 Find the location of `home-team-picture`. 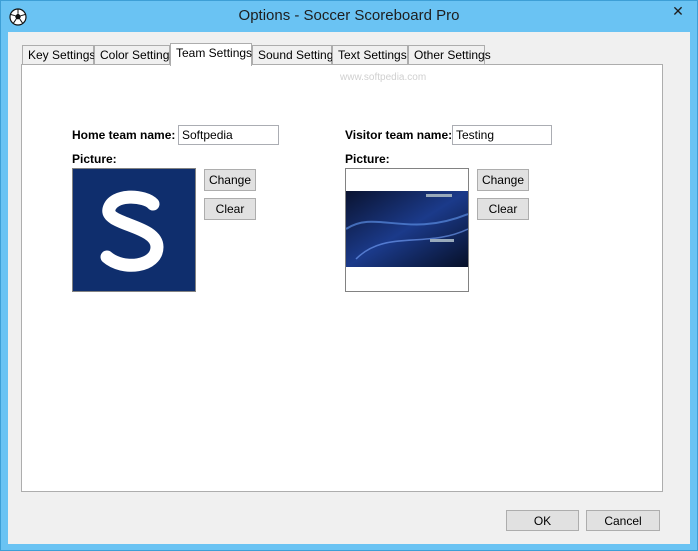

home-team-picture is located at coordinates (134, 230).